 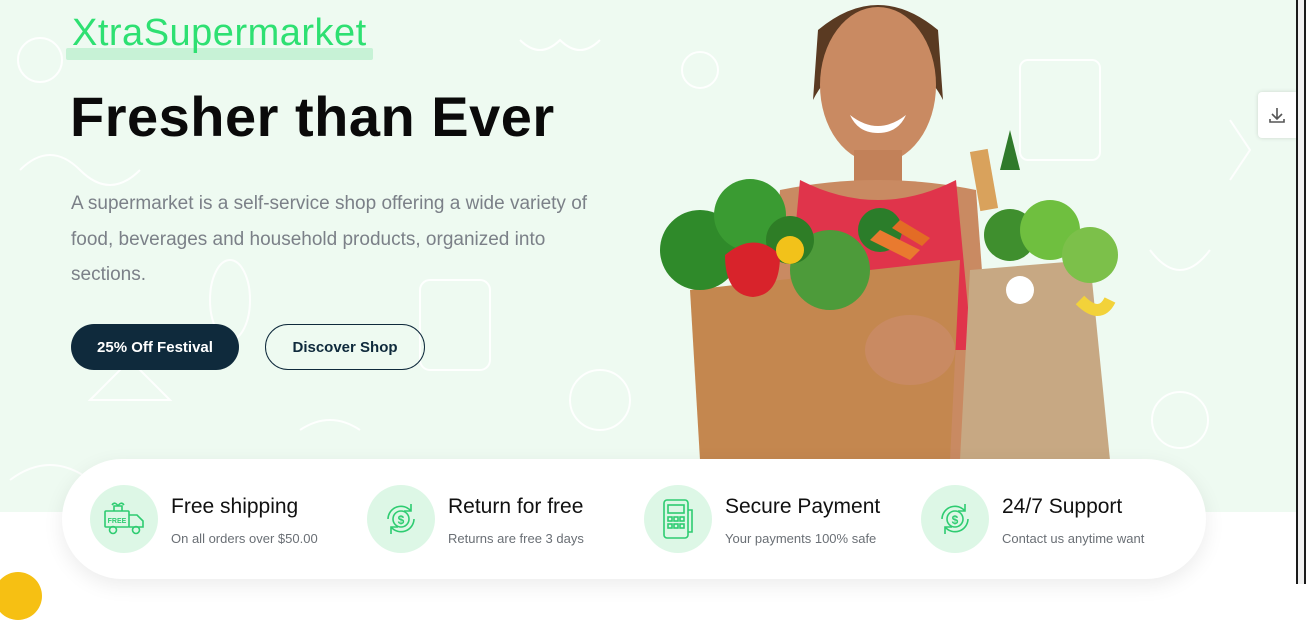 I want to click on download-icon, so click(x=1277, y=115).